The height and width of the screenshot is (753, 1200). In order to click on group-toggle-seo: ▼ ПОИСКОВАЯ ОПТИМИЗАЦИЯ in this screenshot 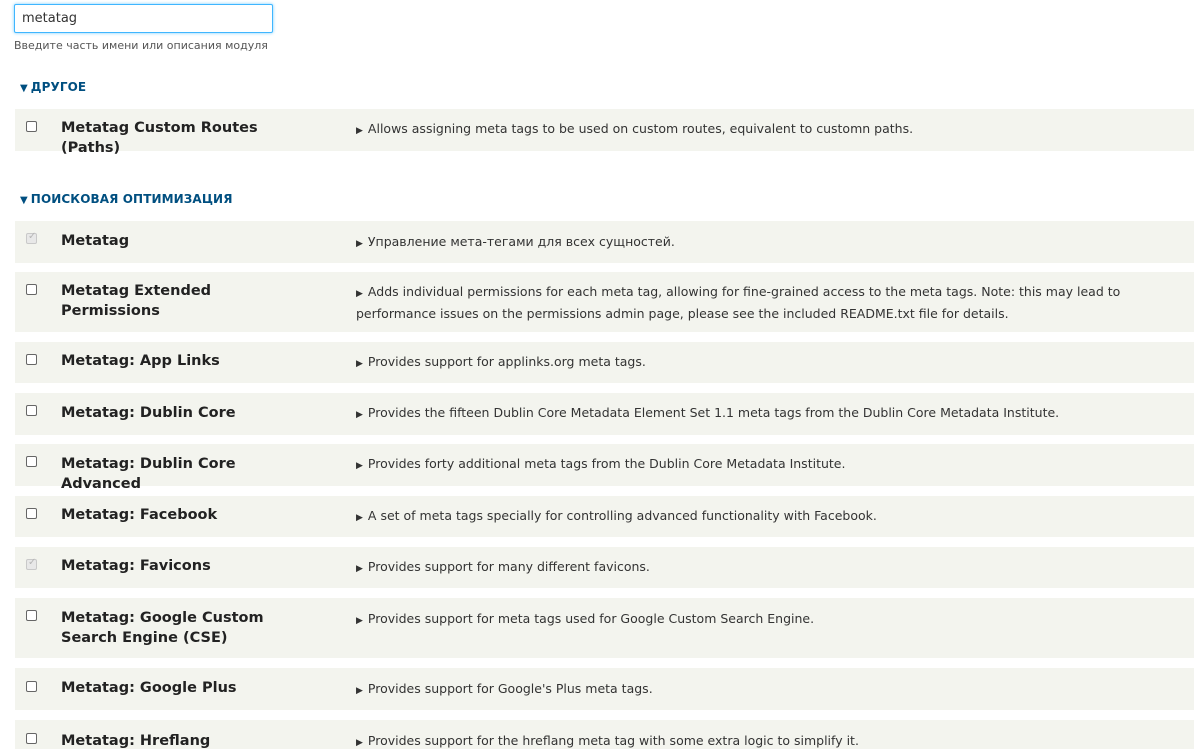, I will do `click(126, 199)`.